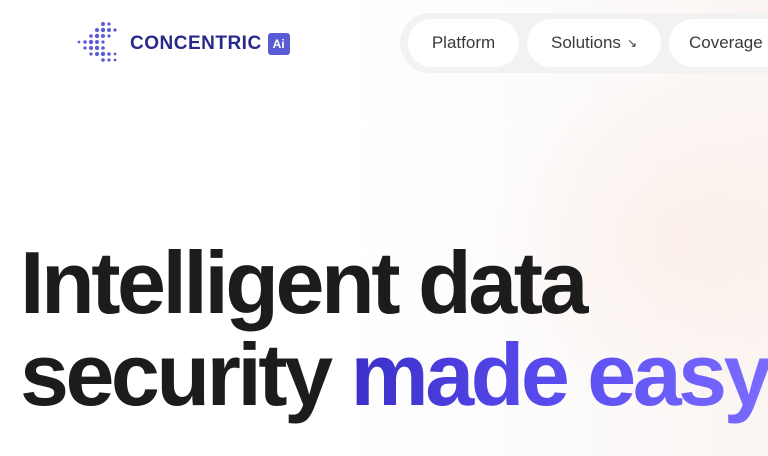 The height and width of the screenshot is (456, 768). What do you see at coordinates (559, 374) in the screenshot?
I see `hero-accent-text: made easy` at bounding box center [559, 374].